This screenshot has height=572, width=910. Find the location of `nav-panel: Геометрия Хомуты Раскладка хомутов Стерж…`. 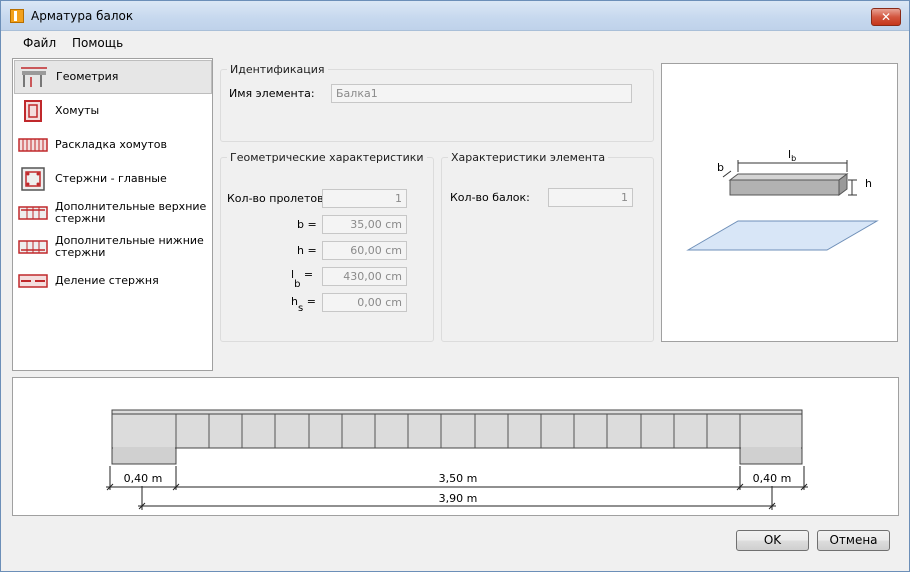

nav-panel: Геометрия Хомуты Раскладка хомутов Стерж… is located at coordinates (112, 214).